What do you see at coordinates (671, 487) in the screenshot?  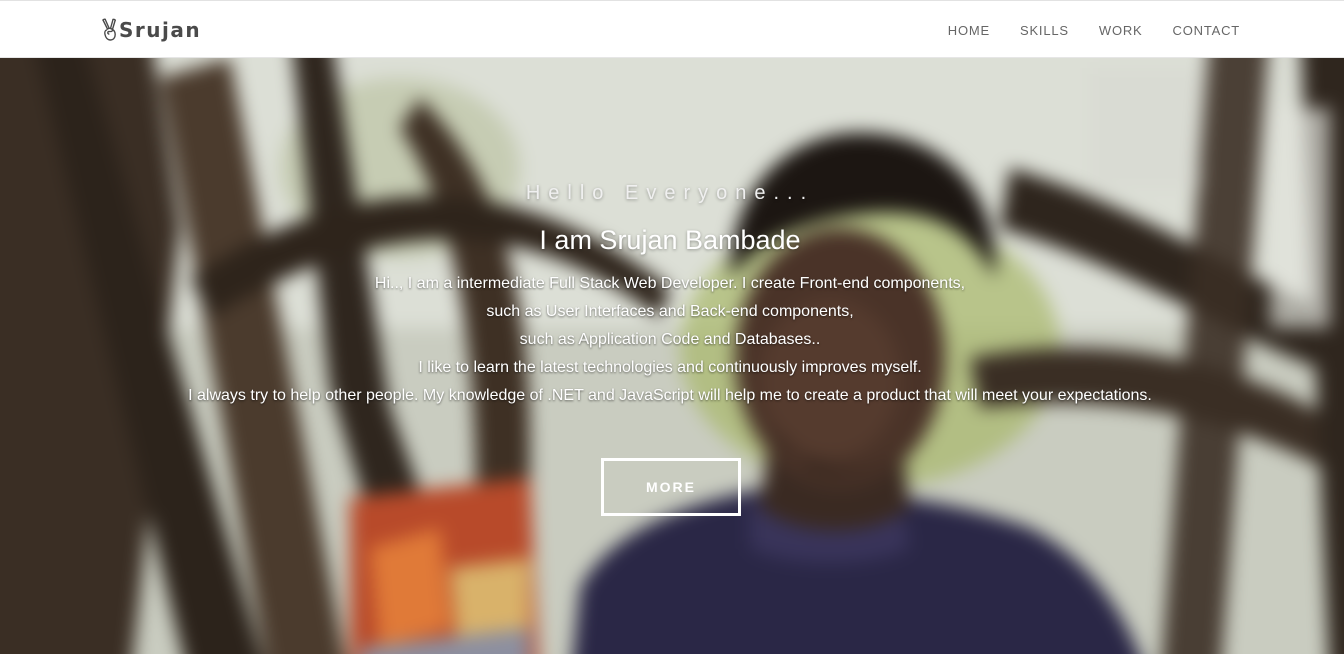 I see `more-button: MORE` at bounding box center [671, 487].